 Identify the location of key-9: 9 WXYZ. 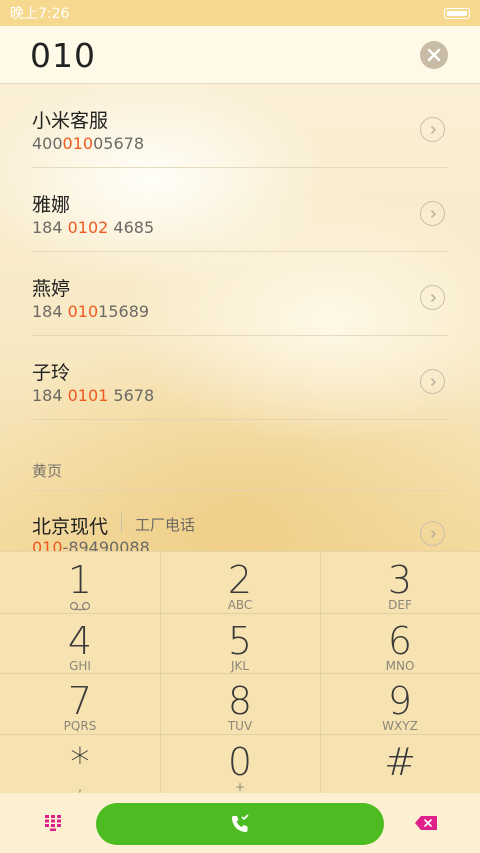
(400, 703).